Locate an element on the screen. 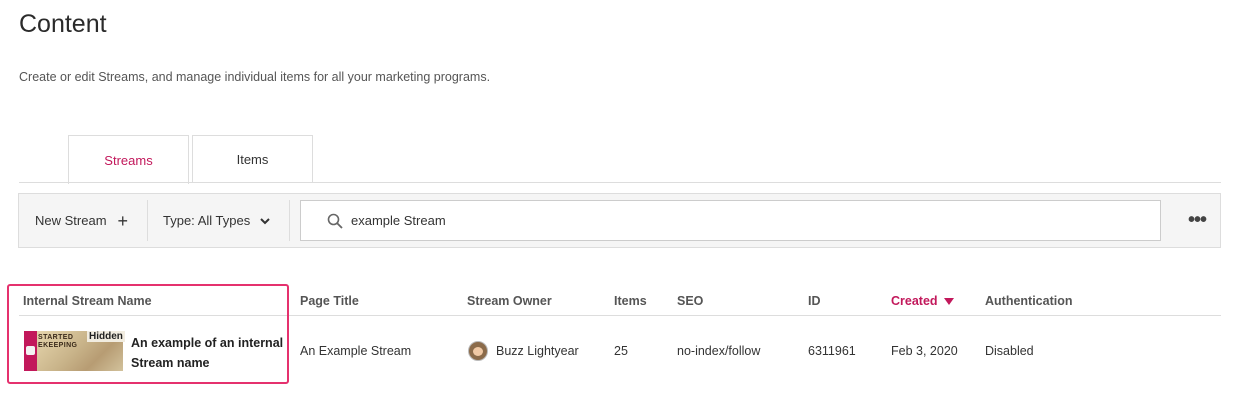 This screenshot has width=1235, height=401. cell-items: 25 is located at coordinates (621, 351).